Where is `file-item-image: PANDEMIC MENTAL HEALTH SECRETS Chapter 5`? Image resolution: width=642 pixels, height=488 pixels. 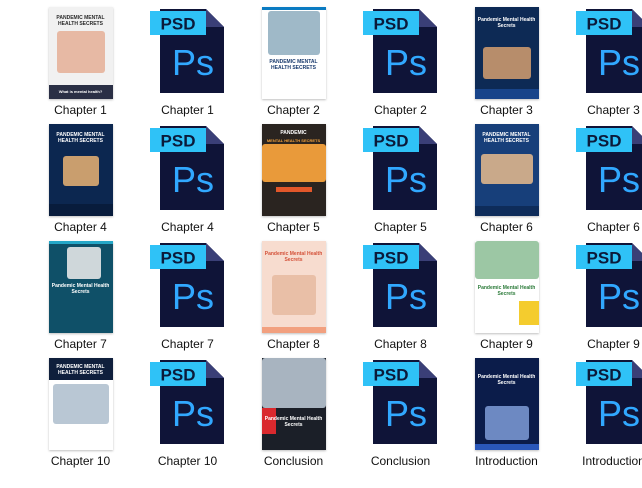 file-item-image: PANDEMIC MENTAL HEALTH SECRETS Chapter 5 is located at coordinates (293, 180).